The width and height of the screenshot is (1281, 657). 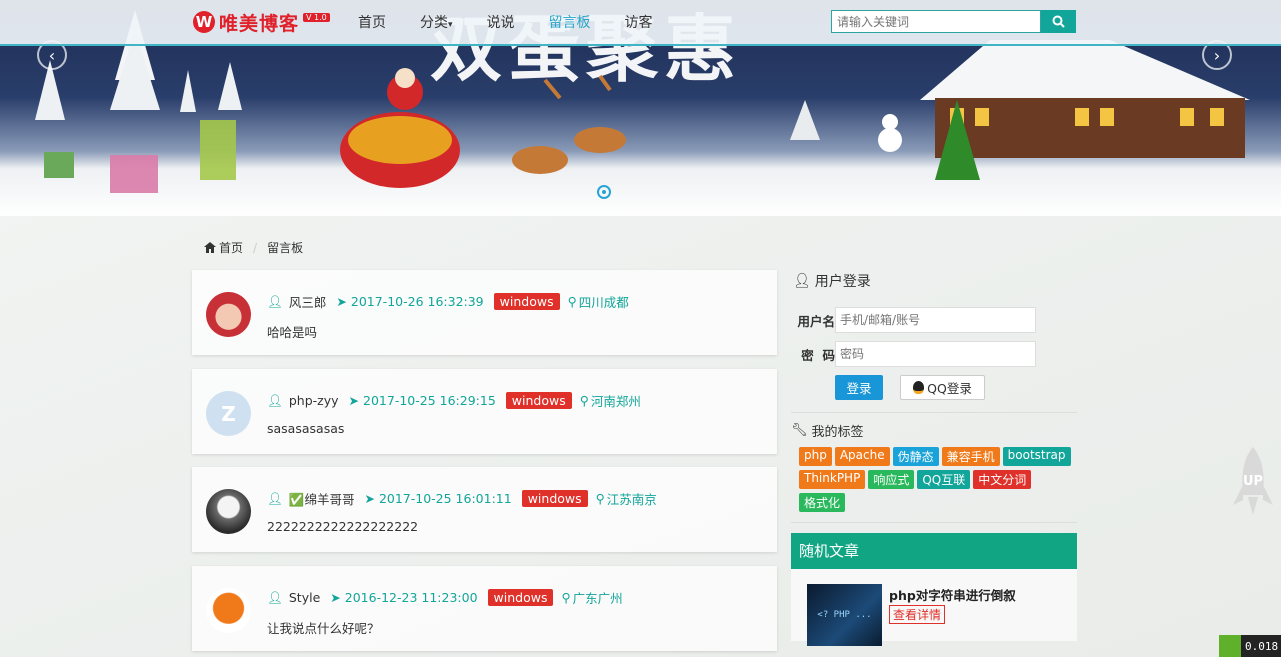 What do you see at coordinates (1230, 646) in the screenshot?
I see `perf-leaf-icon` at bounding box center [1230, 646].